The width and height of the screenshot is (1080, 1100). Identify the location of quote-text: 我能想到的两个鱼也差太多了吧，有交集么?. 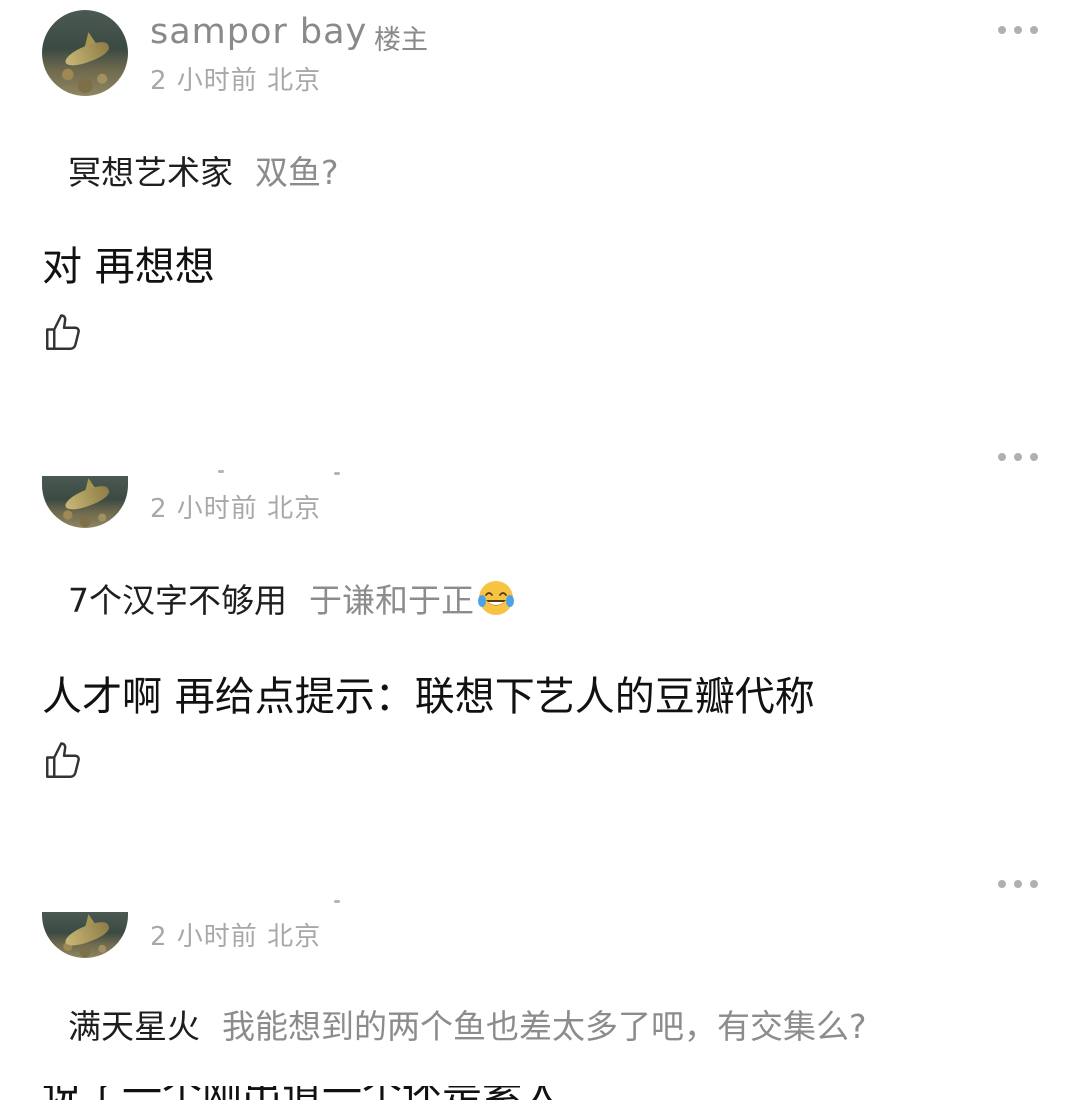
(544, 1026).